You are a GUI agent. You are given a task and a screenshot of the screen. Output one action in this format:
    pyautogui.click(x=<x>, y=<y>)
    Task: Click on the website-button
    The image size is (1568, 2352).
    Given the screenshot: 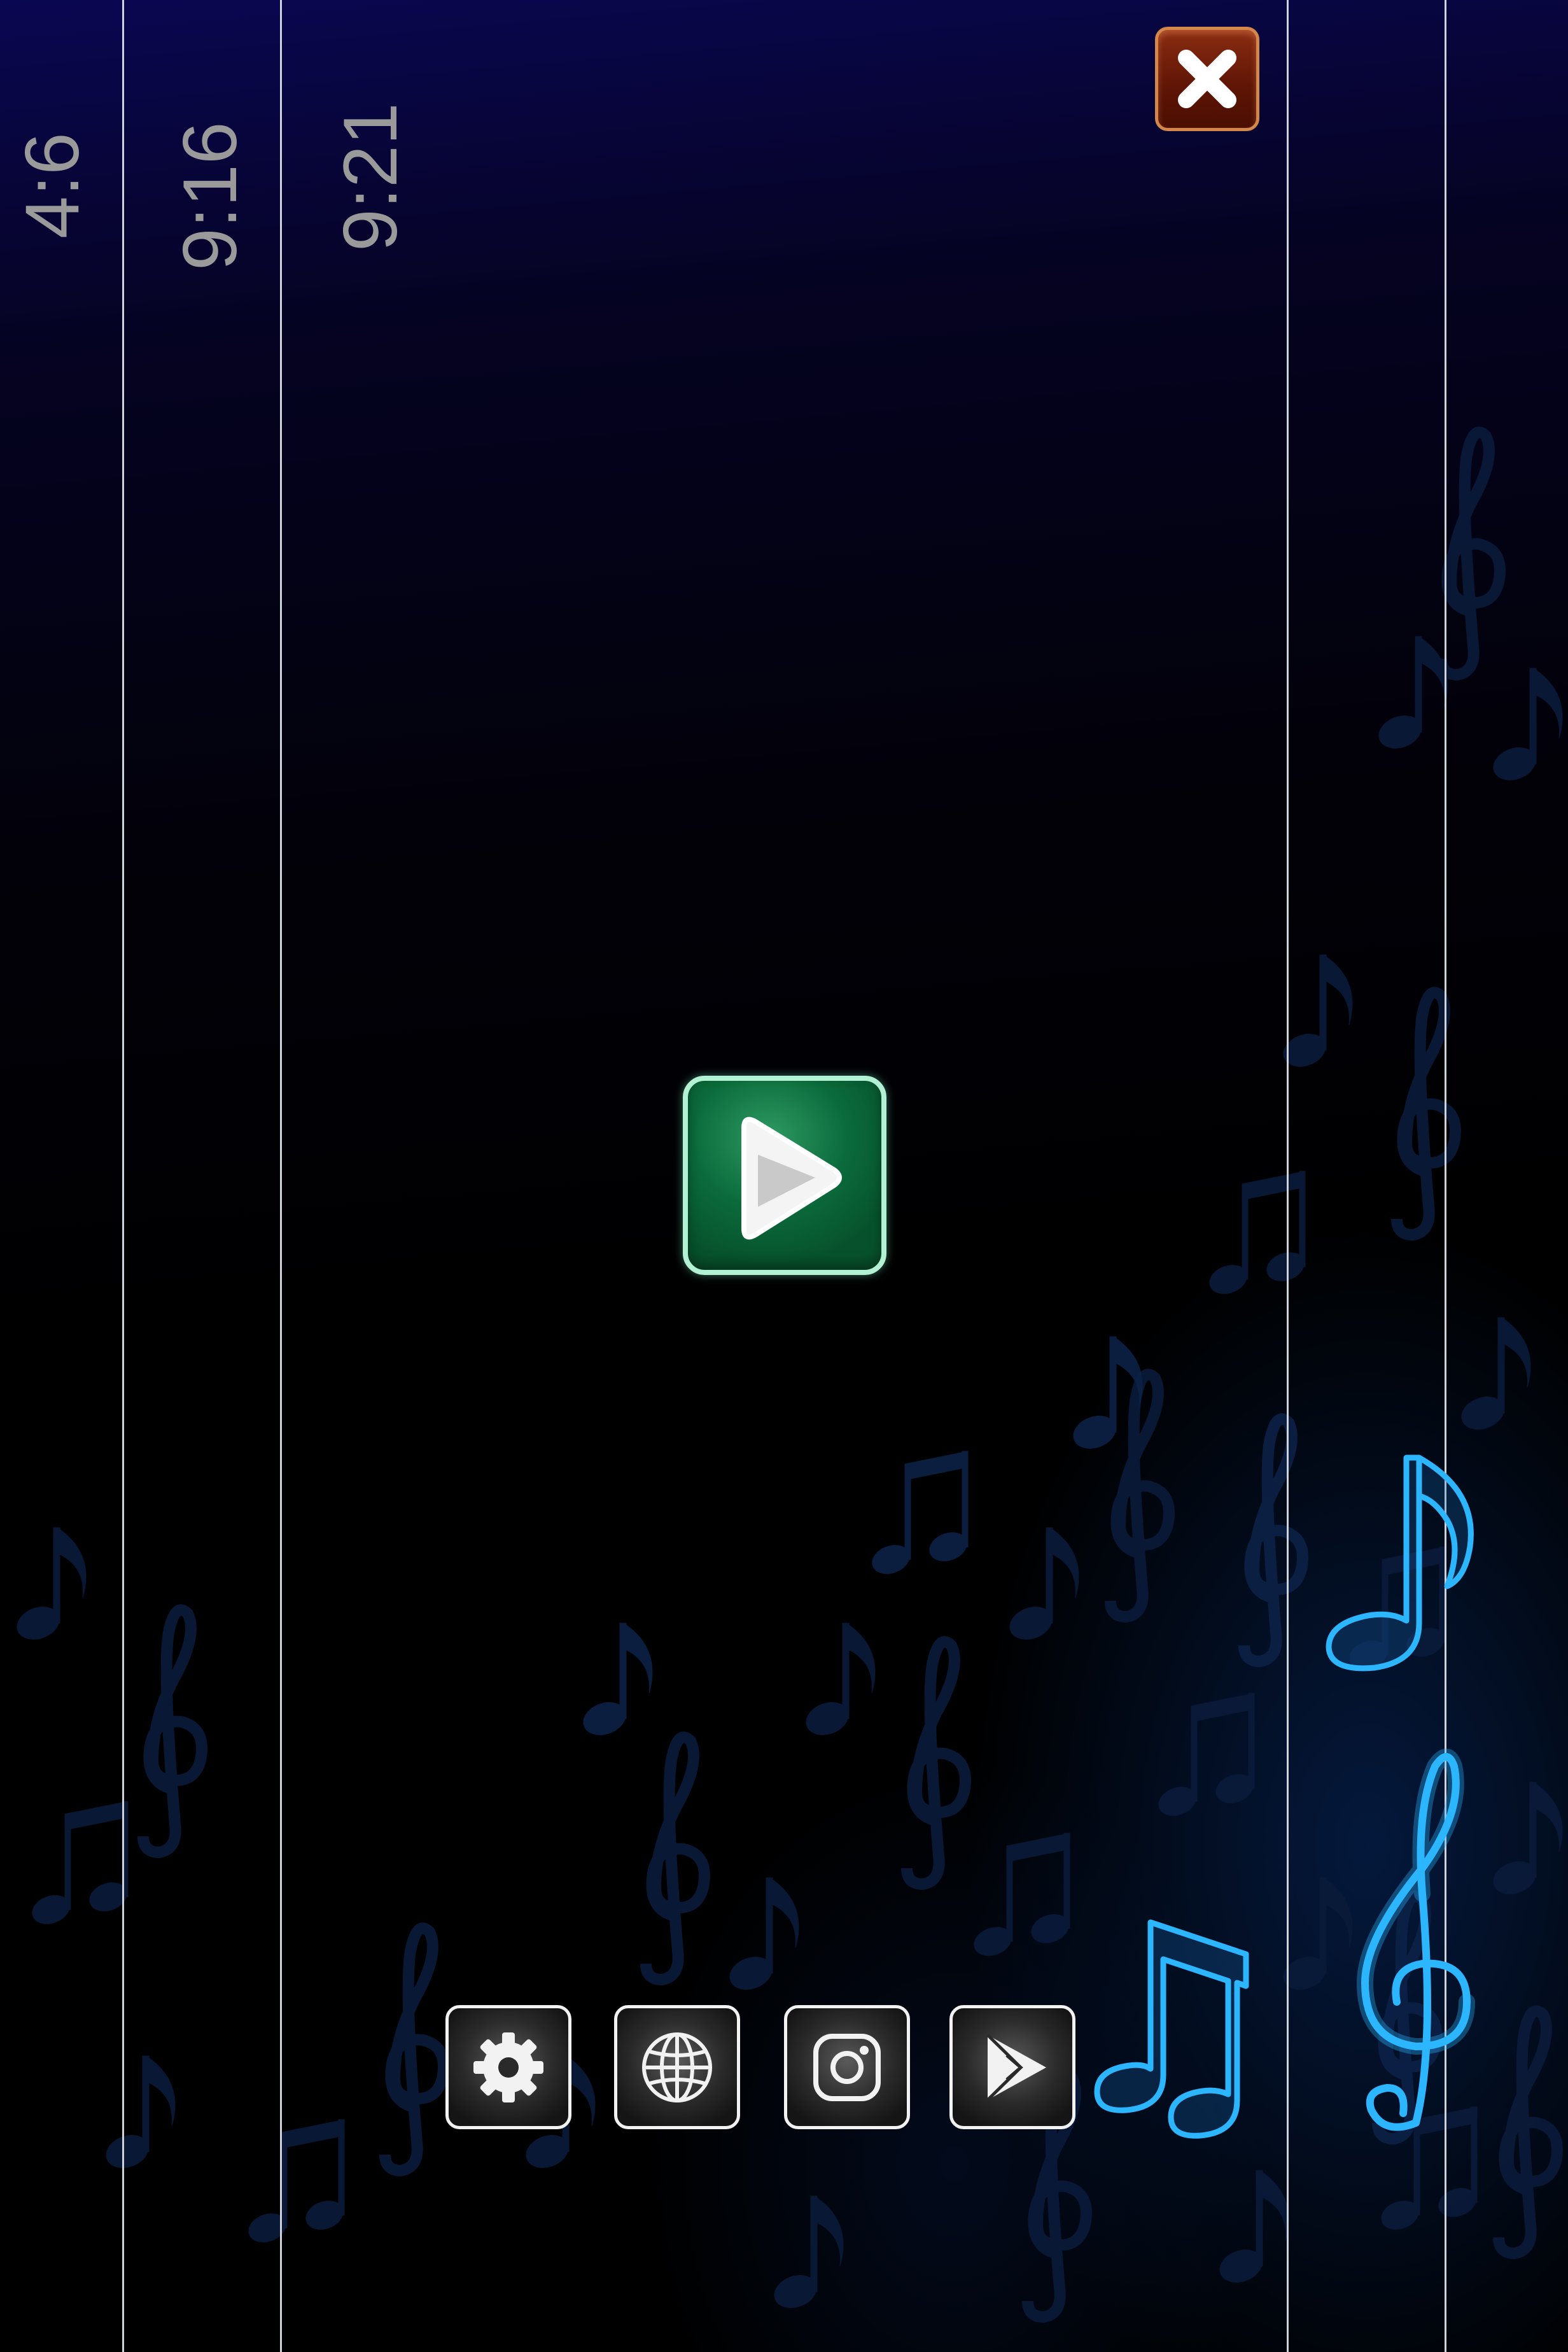 What is the action you would take?
    pyautogui.click(x=677, y=2067)
    